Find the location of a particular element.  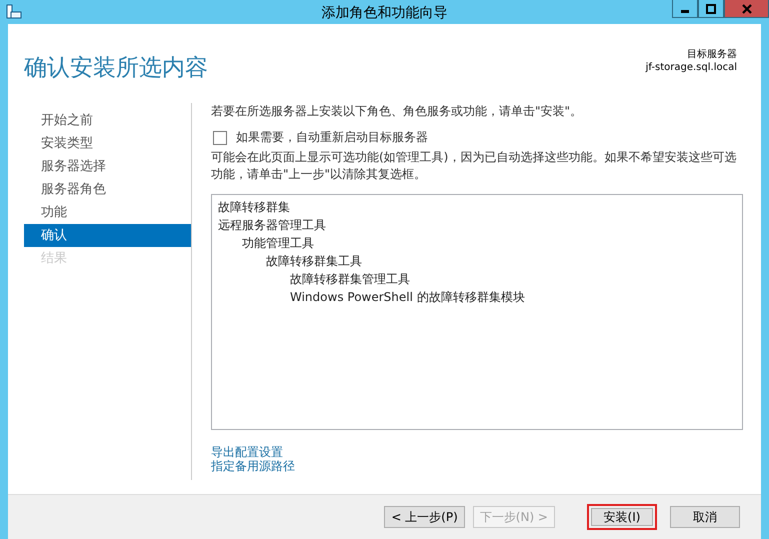

feature-item: 远程服务器管理工具 is located at coordinates (272, 225).